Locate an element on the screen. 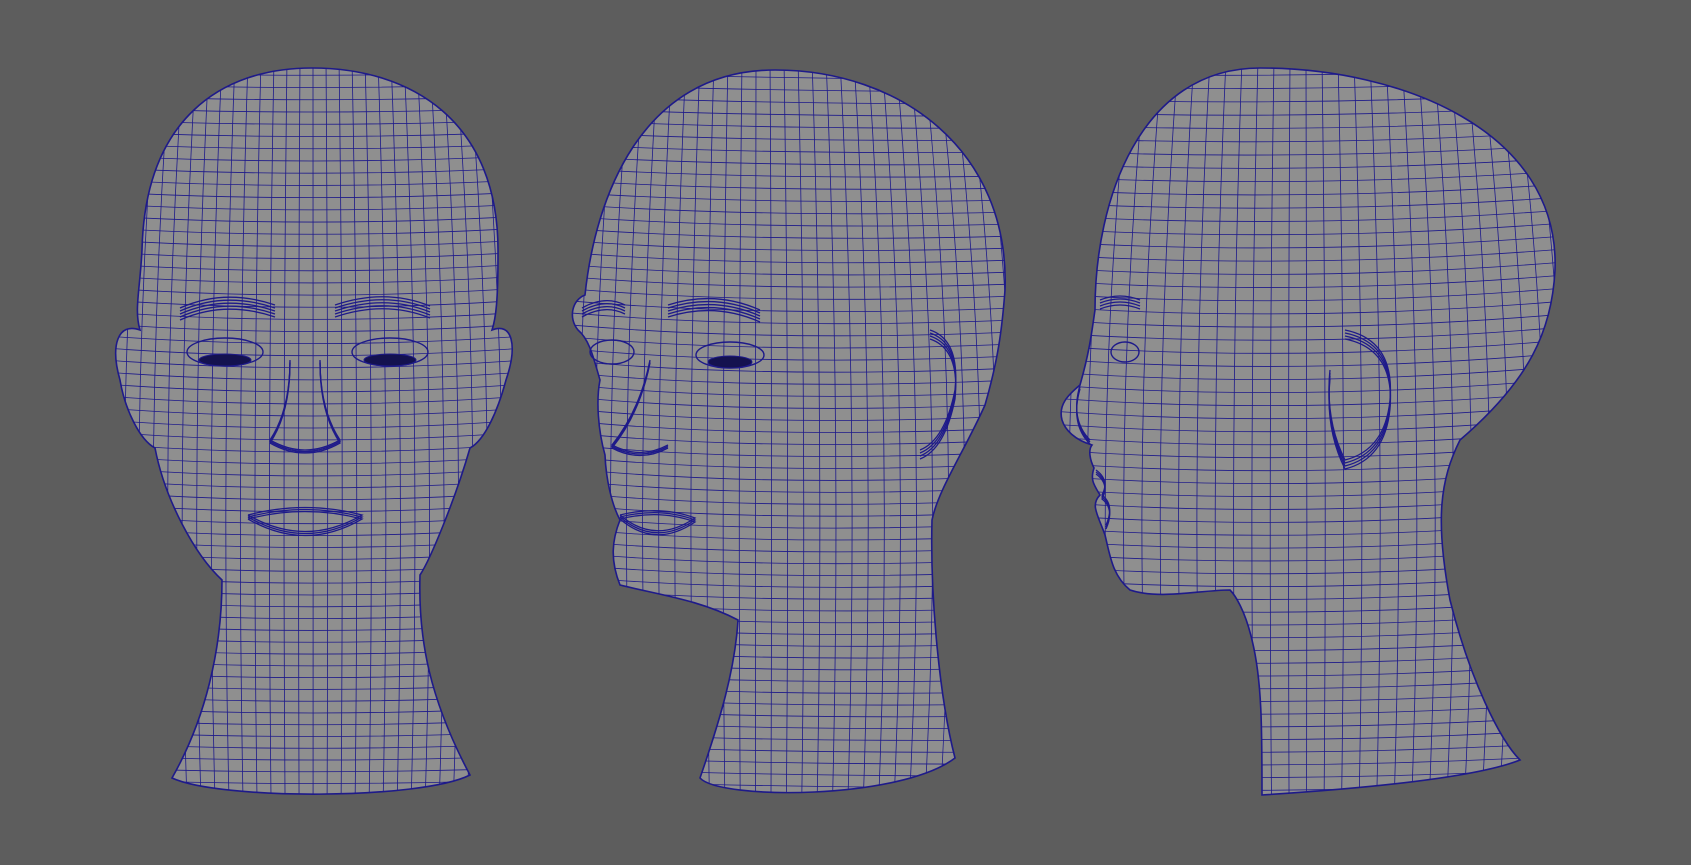 The height and width of the screenshot is (865, 1691). eyelid-near is located at coordinates (730, 362).